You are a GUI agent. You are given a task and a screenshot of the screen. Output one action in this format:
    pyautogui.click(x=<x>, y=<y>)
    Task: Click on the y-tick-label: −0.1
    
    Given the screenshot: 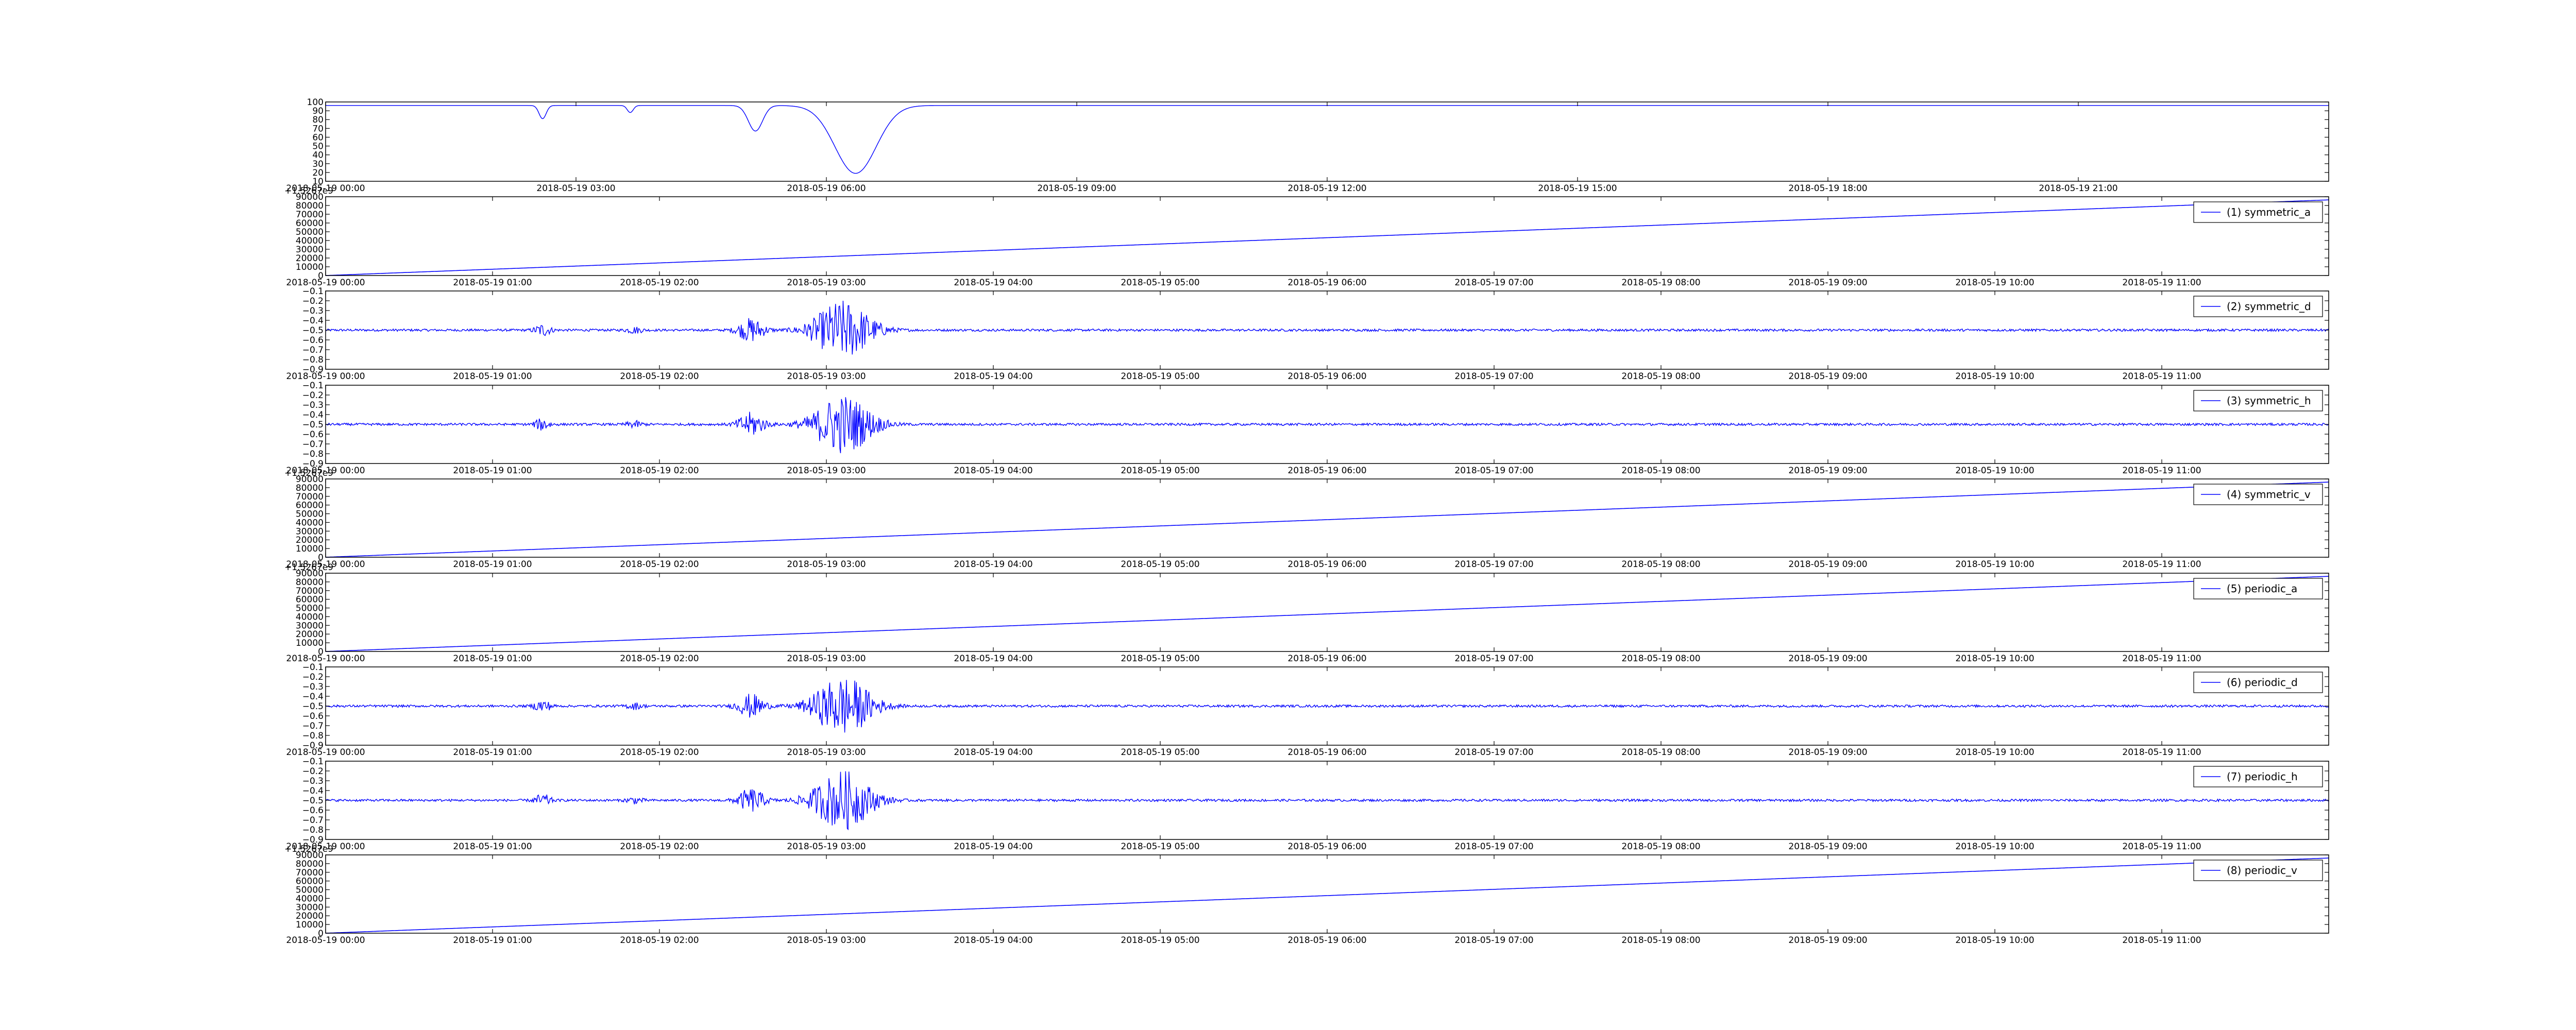 What is the action you would take?
    pyautogui.click(x=313, y=291)
    